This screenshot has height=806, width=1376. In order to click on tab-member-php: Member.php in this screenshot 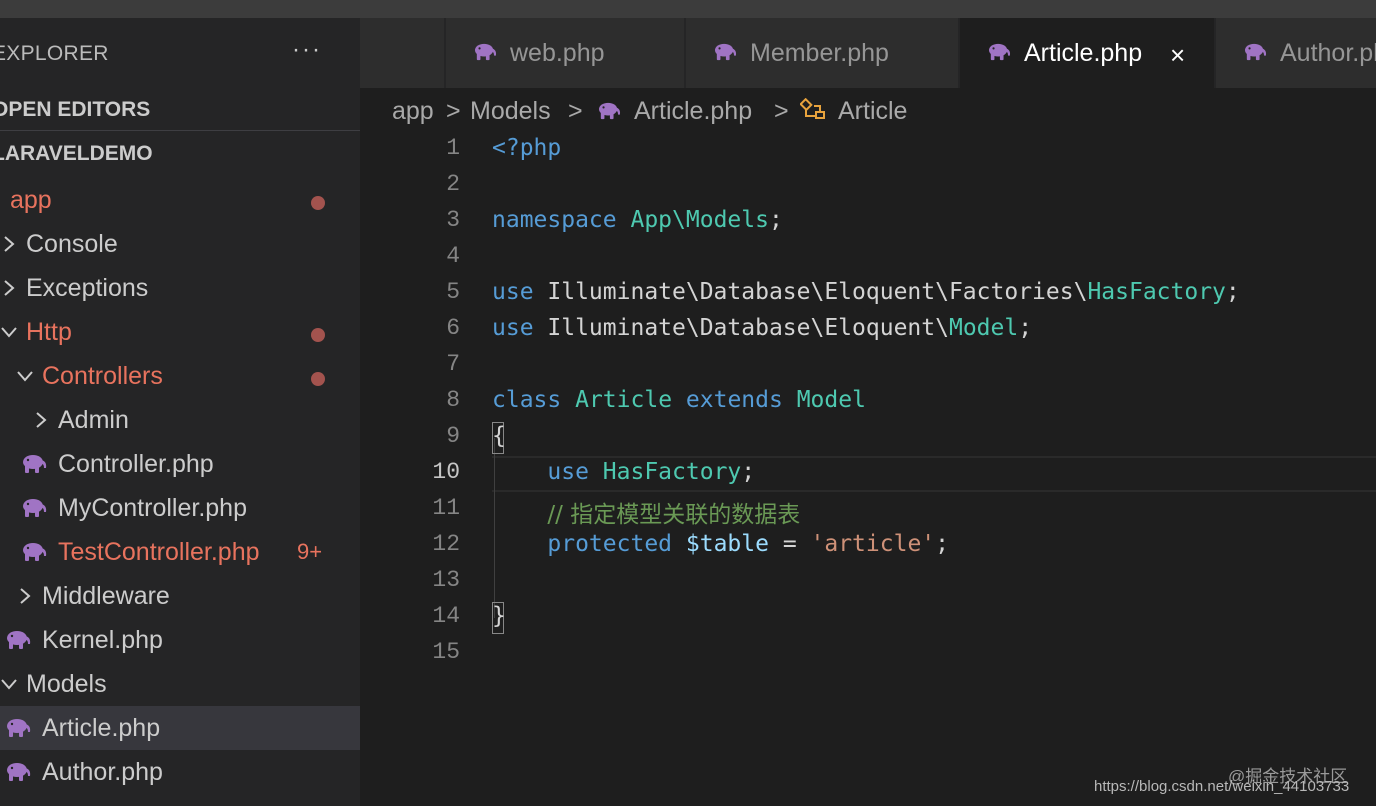, I will do `click(822, 53)`.